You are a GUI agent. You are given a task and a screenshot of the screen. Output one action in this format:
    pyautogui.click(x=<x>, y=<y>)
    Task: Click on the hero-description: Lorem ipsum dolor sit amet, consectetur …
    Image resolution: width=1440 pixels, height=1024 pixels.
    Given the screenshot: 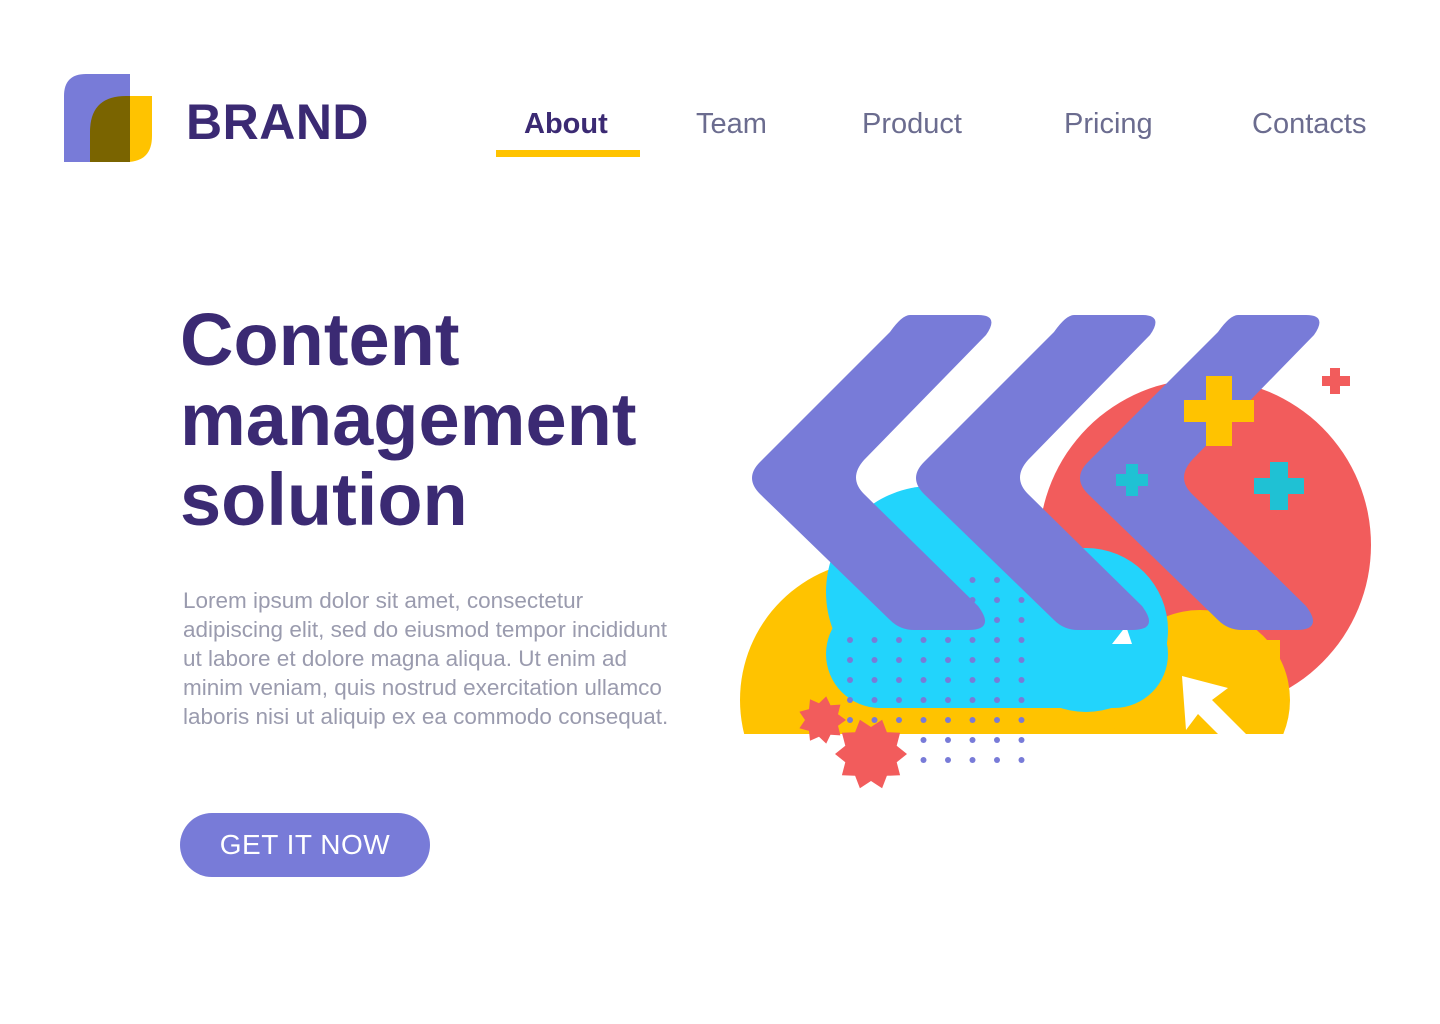 What is the action you would take?
    pyautogui.click(x=426, y=658)
    